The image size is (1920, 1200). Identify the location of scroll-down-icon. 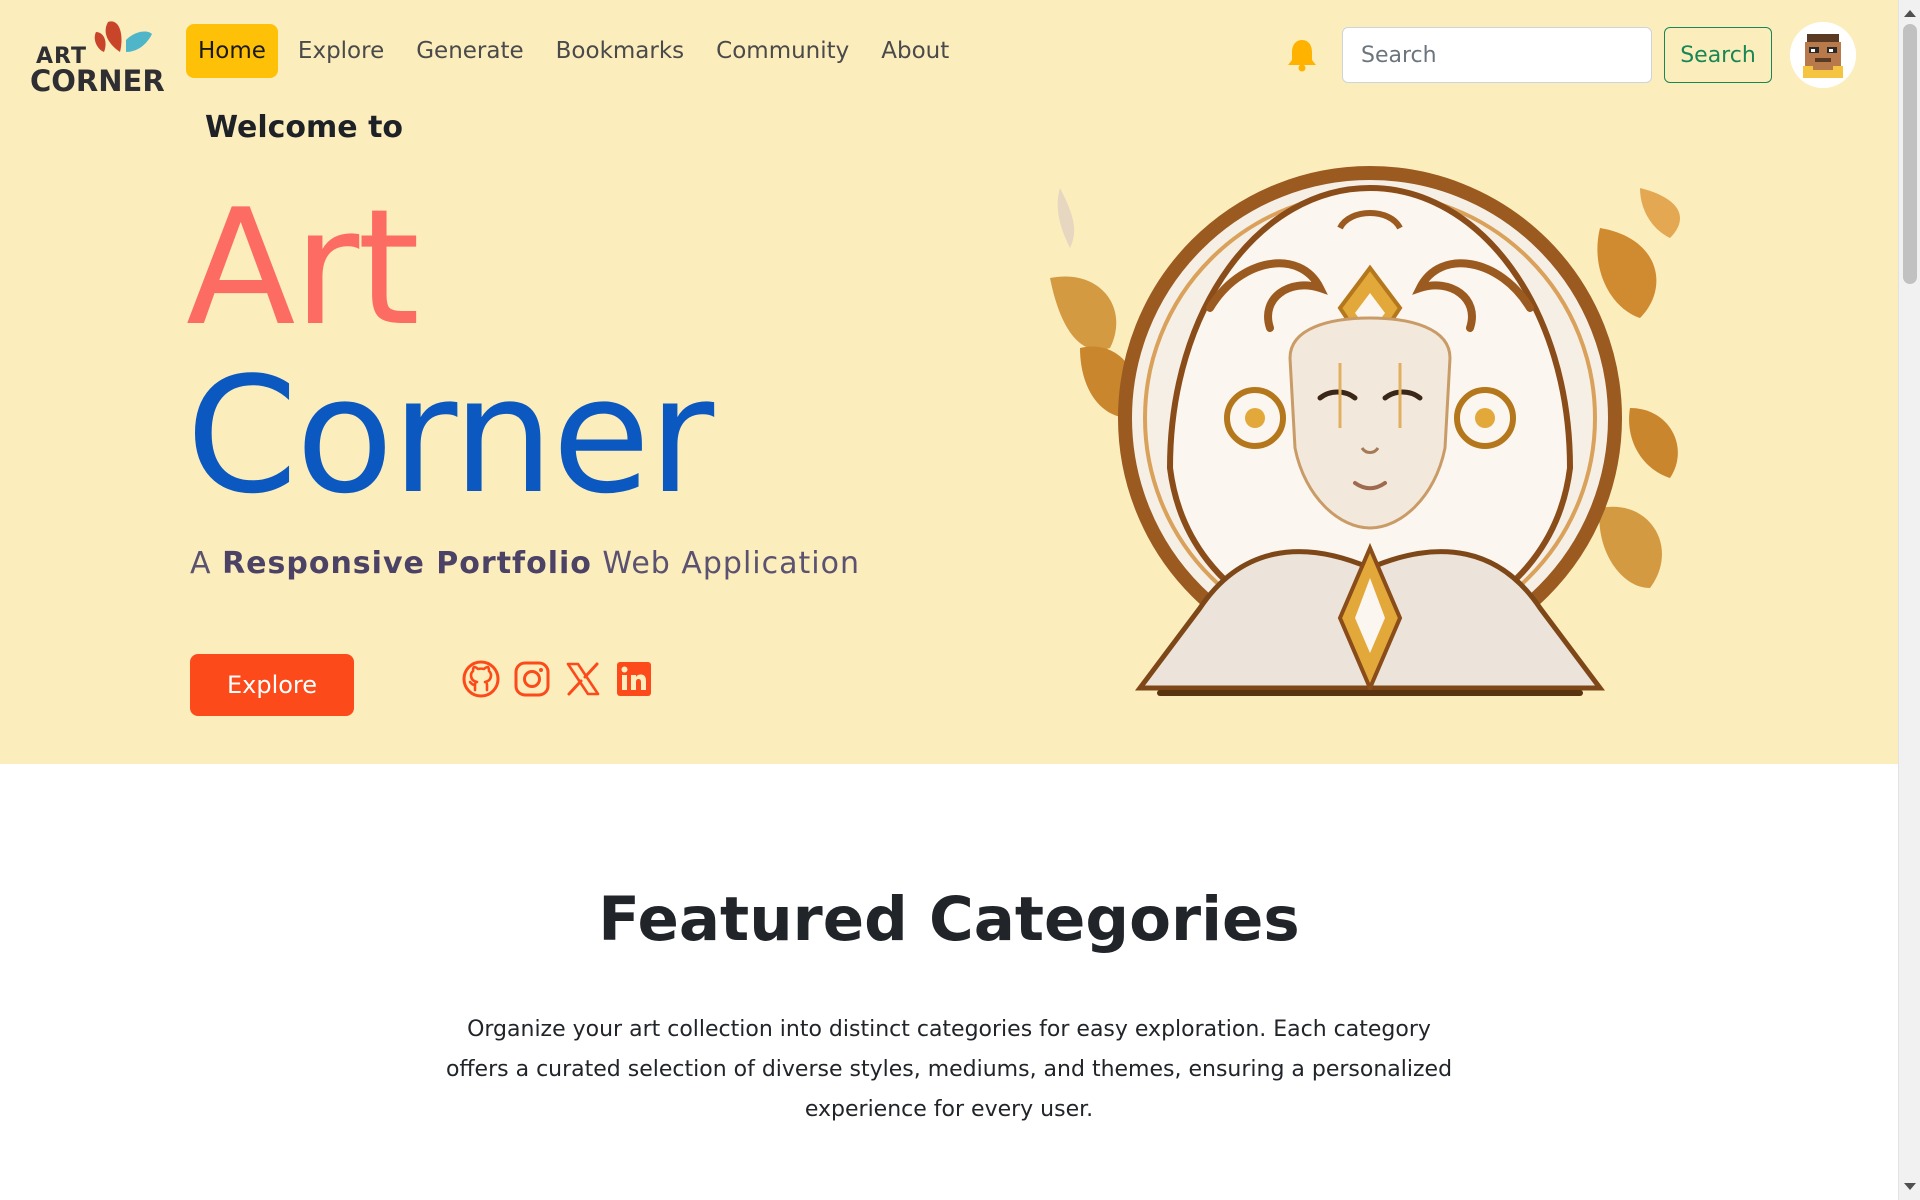
(1910, 1186).